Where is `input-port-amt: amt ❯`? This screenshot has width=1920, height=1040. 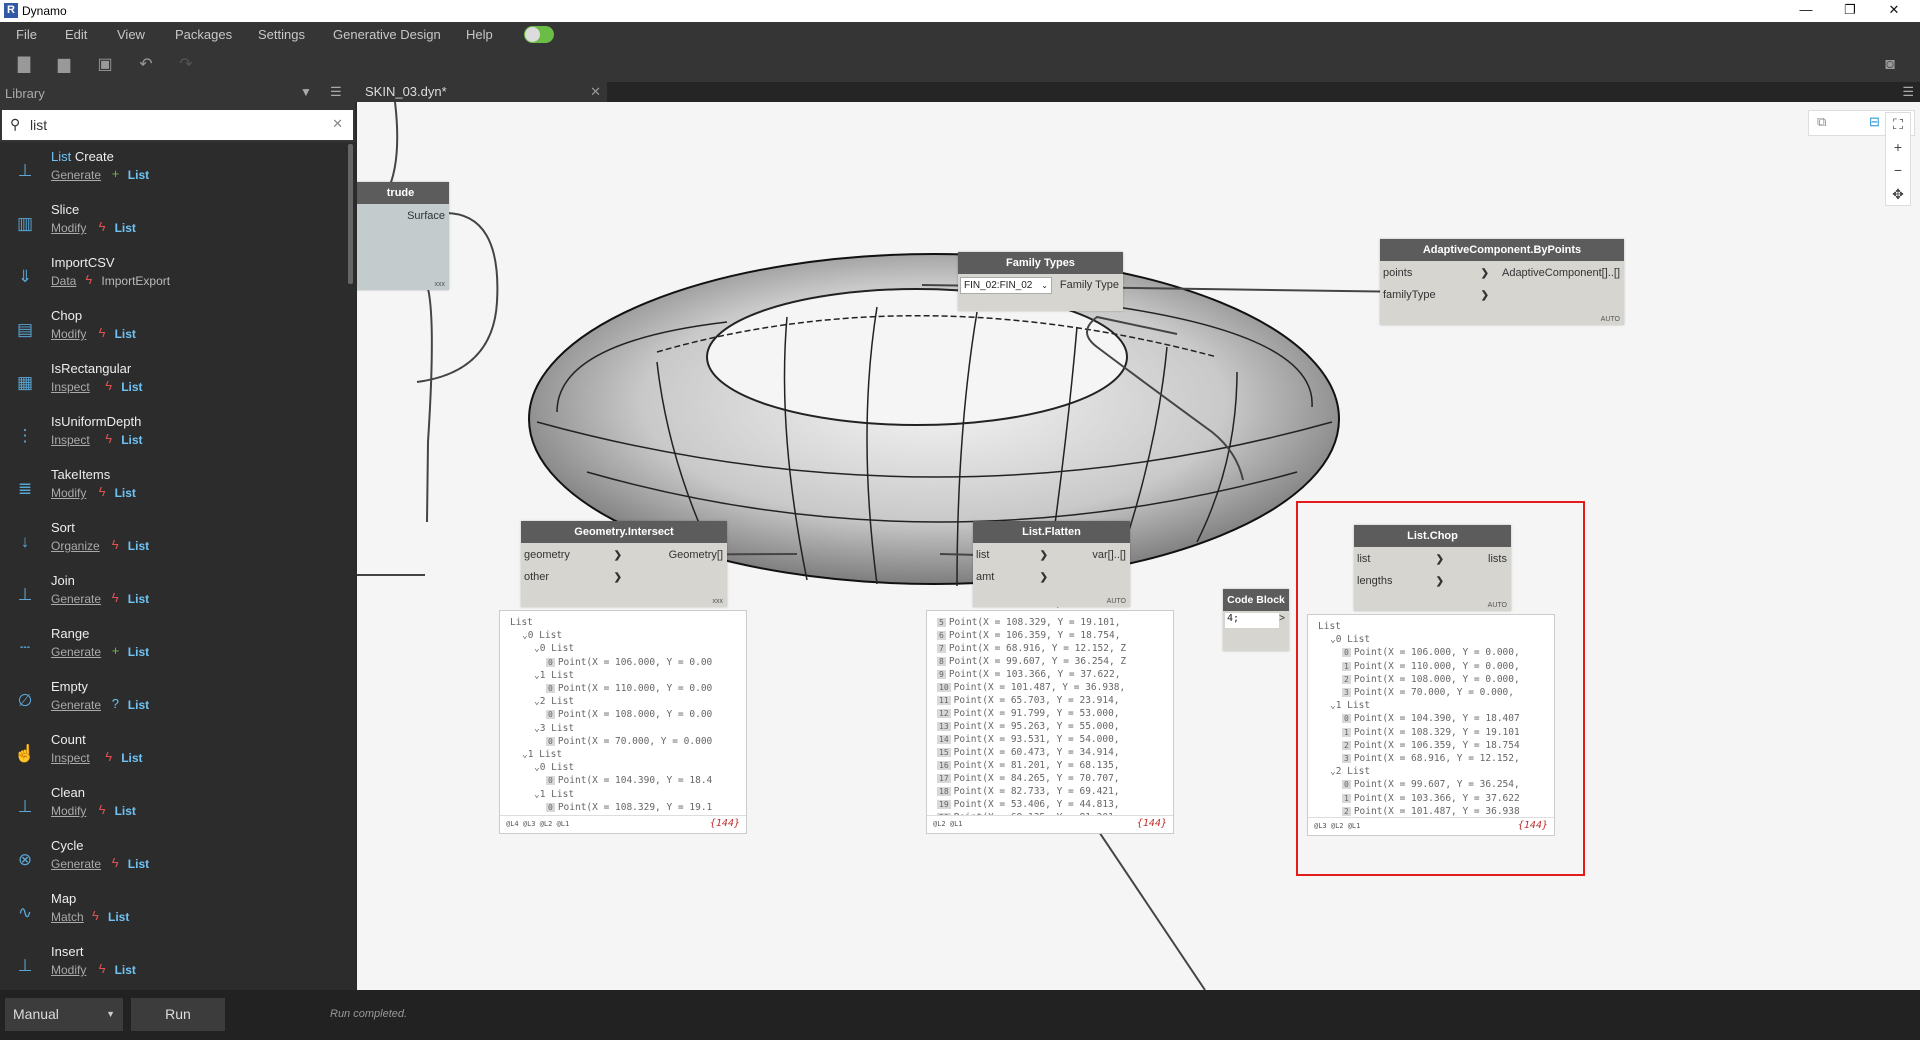 input-port-amt: amt ❯ is located at coordinates (1012, 577).